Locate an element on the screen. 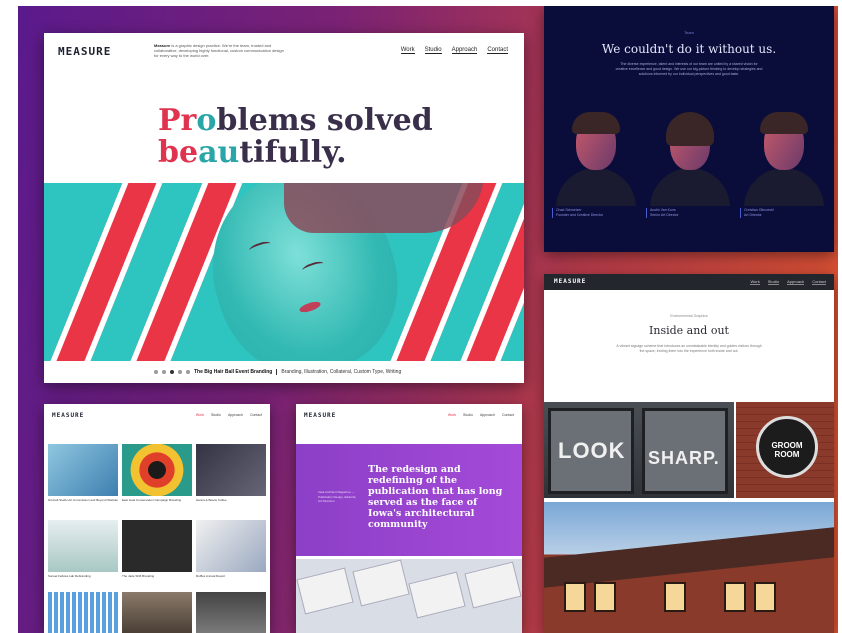  purple-nav: Work Studio Approach Contact is located at coordinates (481, 415).